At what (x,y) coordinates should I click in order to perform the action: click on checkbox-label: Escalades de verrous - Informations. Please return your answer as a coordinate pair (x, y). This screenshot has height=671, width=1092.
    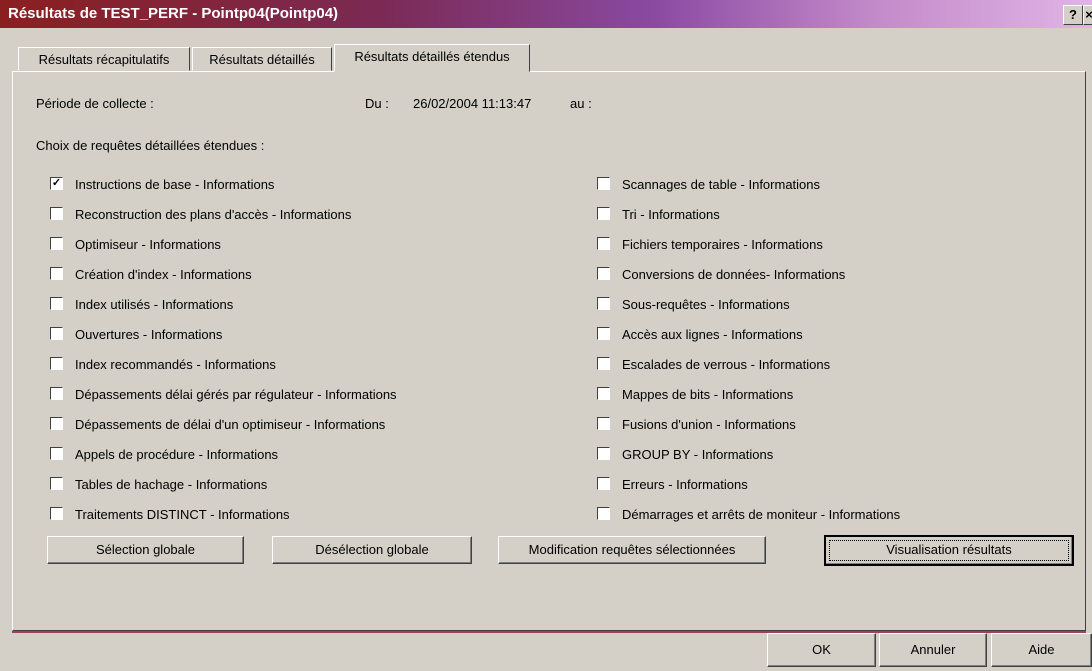
    Looking at the image, I should click on (726, 364).